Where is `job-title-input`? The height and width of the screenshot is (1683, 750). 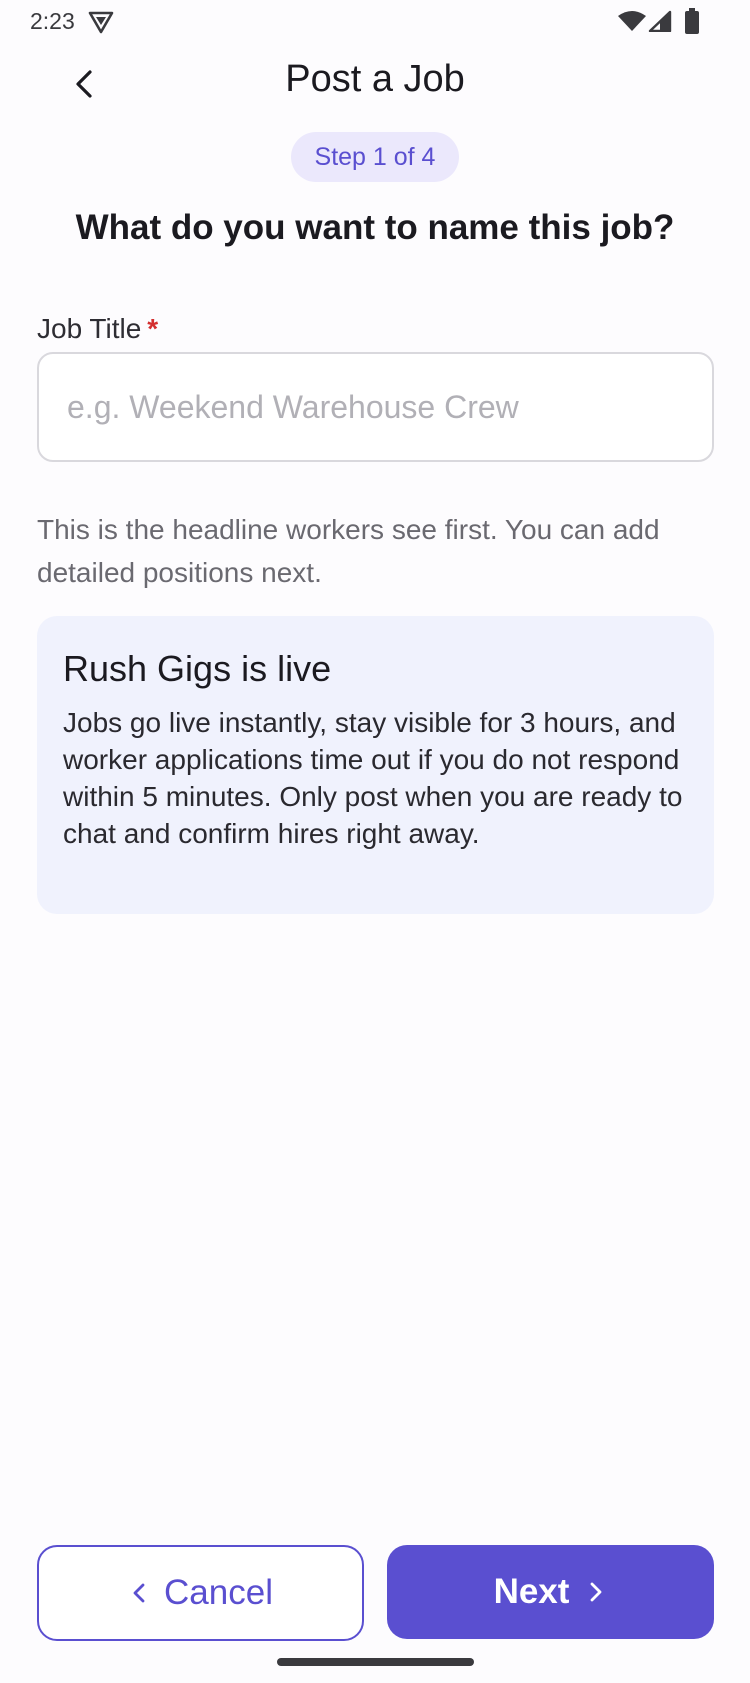 job-title-input is located at coordinates (375, 407).